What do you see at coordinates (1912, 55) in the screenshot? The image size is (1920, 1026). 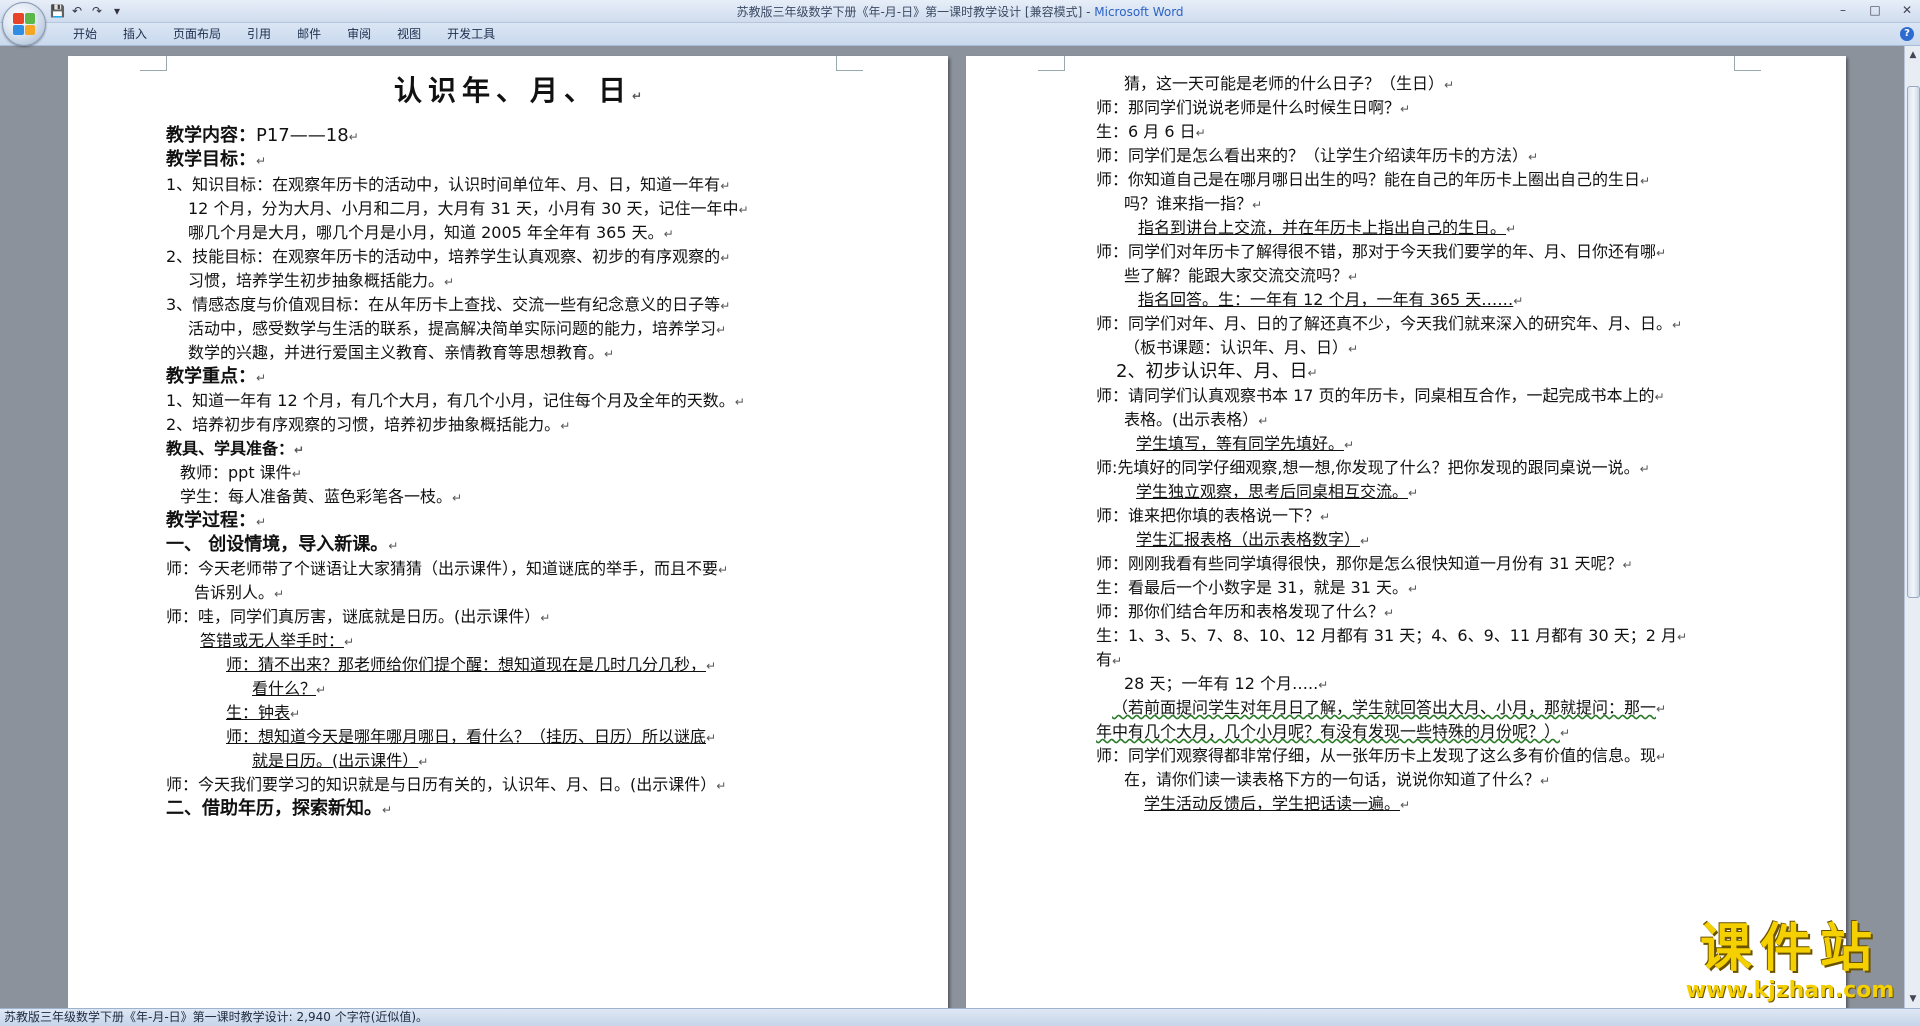 I see `scroll-up-icon: ▲` at bounding box center [1912, 55].